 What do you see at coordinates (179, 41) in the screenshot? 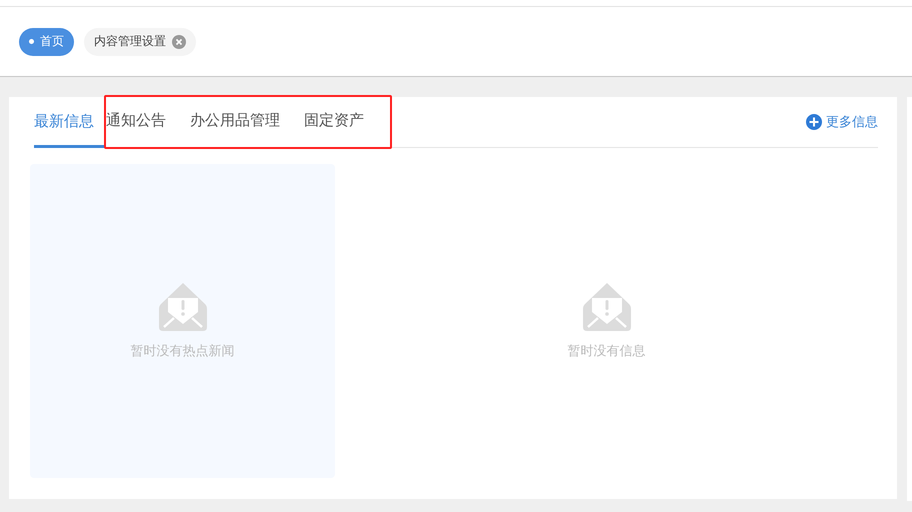
I see `close-icon` at bounding box center [179, 41].